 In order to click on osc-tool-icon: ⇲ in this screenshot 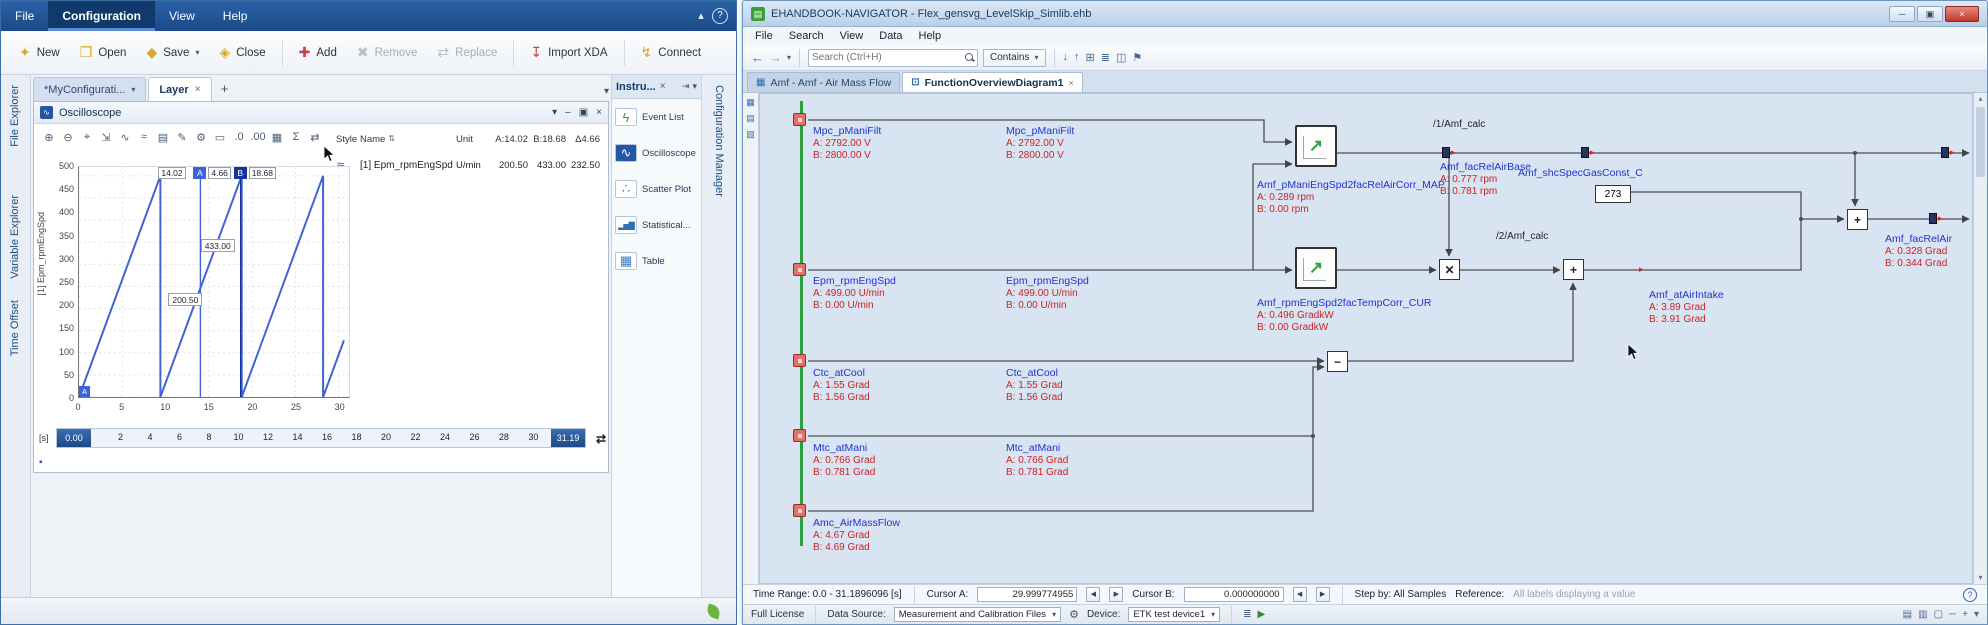, I will do `click(106, 137)`.